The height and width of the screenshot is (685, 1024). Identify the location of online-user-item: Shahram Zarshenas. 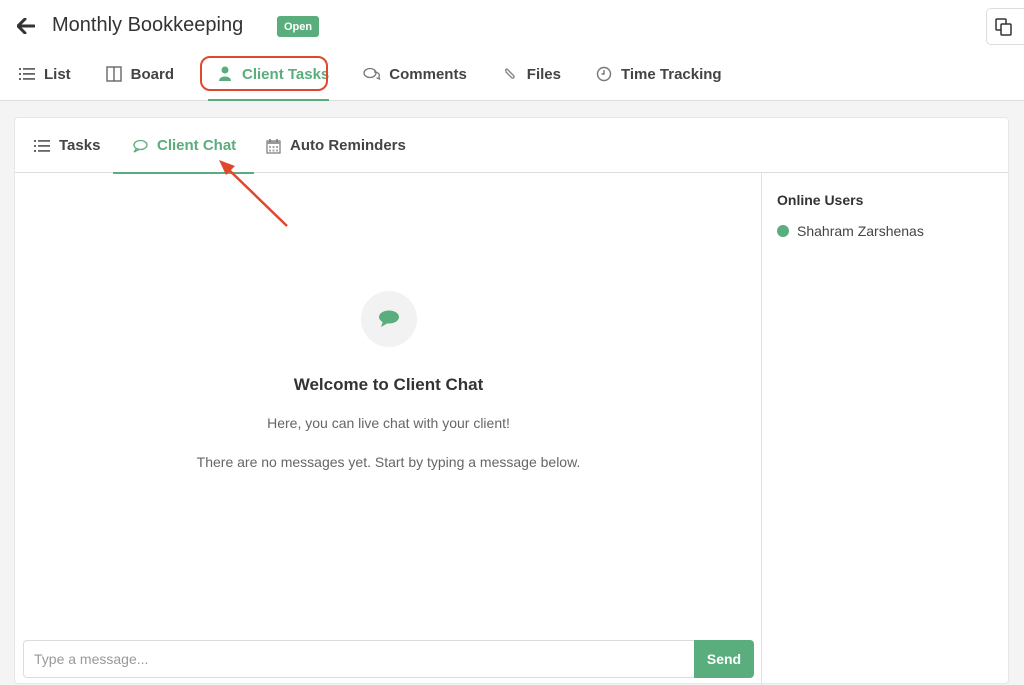
(850, 231).